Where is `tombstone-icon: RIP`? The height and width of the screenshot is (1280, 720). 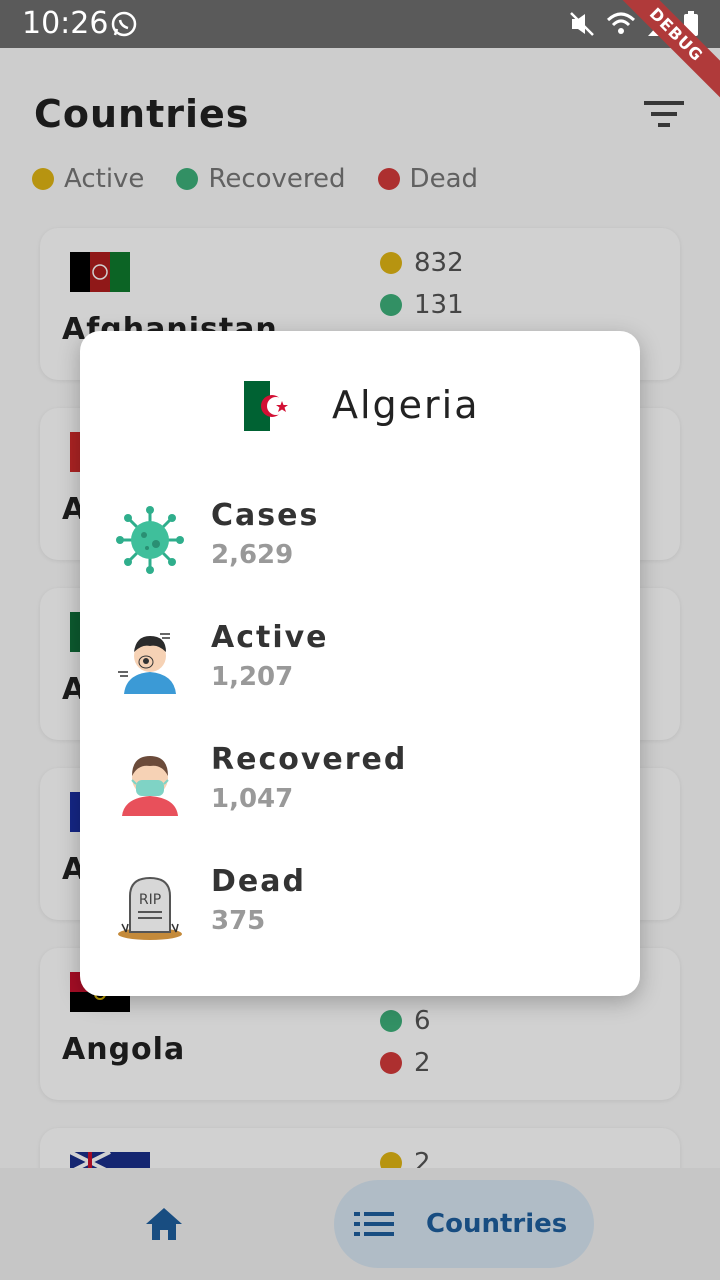 tombstone-icon: RIP is located at coordinates (150, 908).